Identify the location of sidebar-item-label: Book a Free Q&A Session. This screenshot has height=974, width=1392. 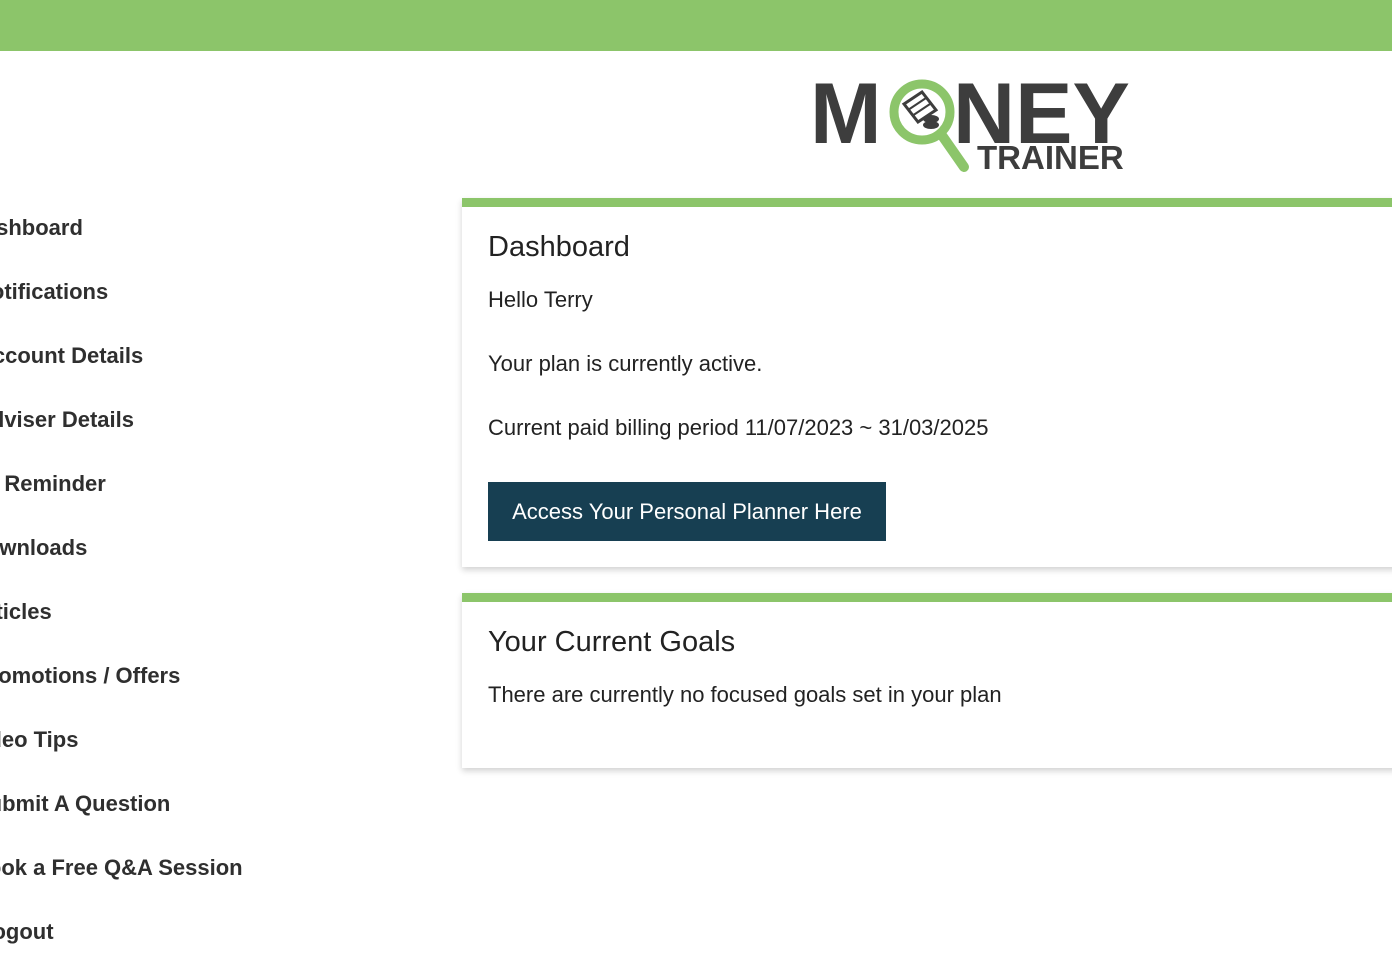
(121, 867).